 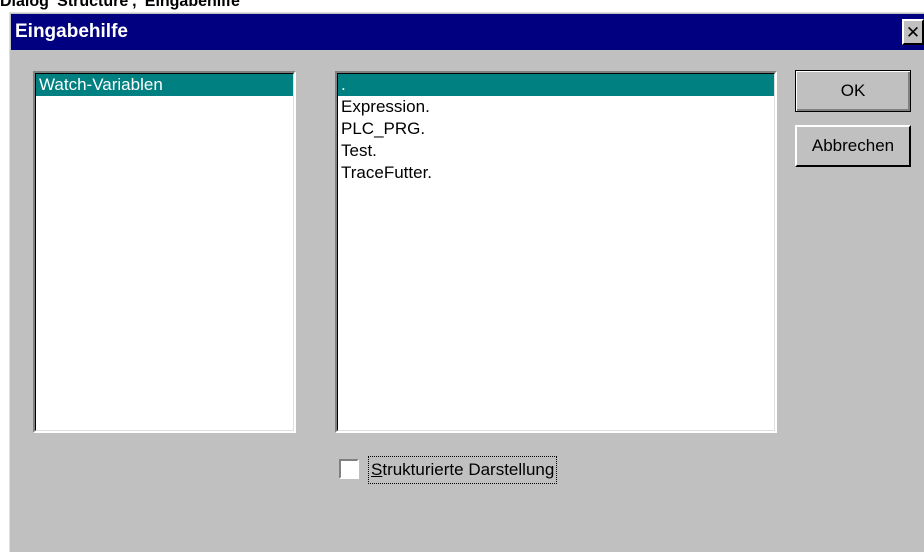 I want to click on structured-view-mnemonic: S, so click(x=377, y=469).